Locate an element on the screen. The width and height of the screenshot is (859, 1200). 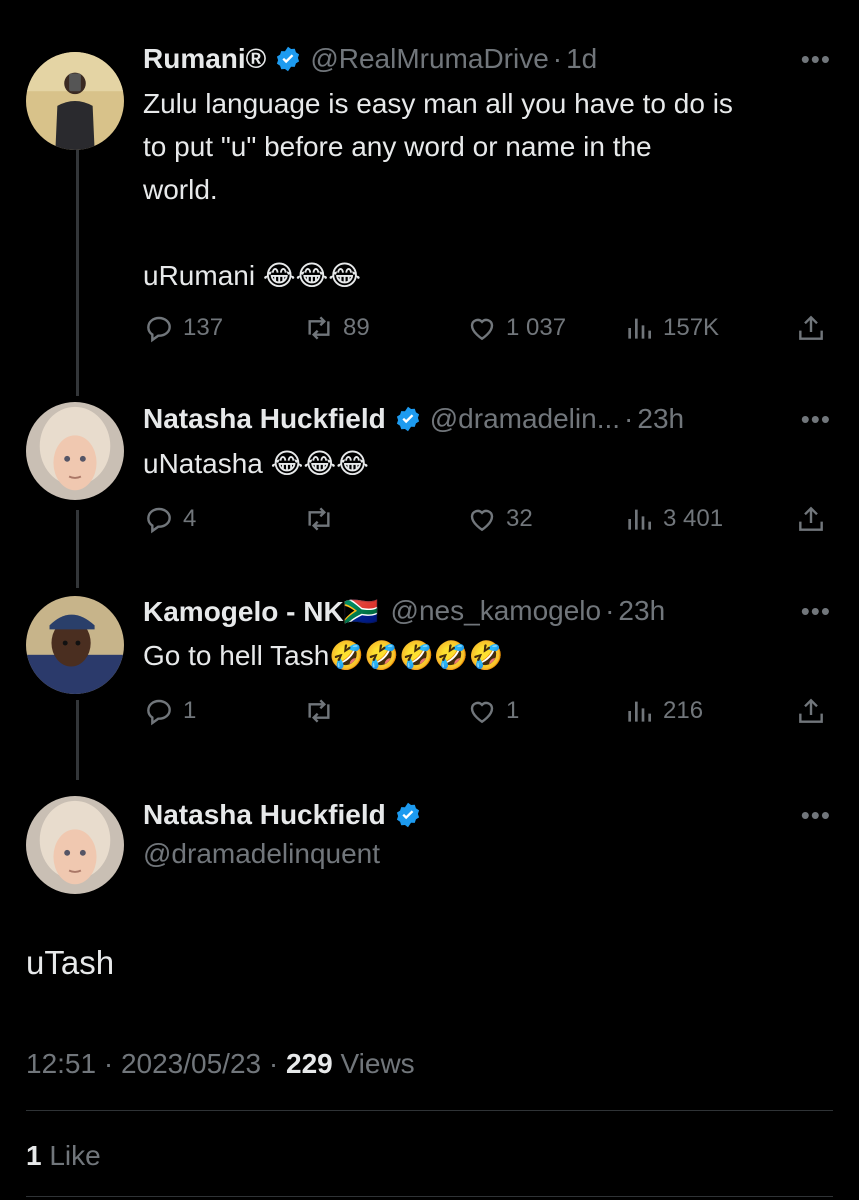
tweet-header: Rumani® @RealMrumaDrive · 1d is located at coordinates (486, 59).